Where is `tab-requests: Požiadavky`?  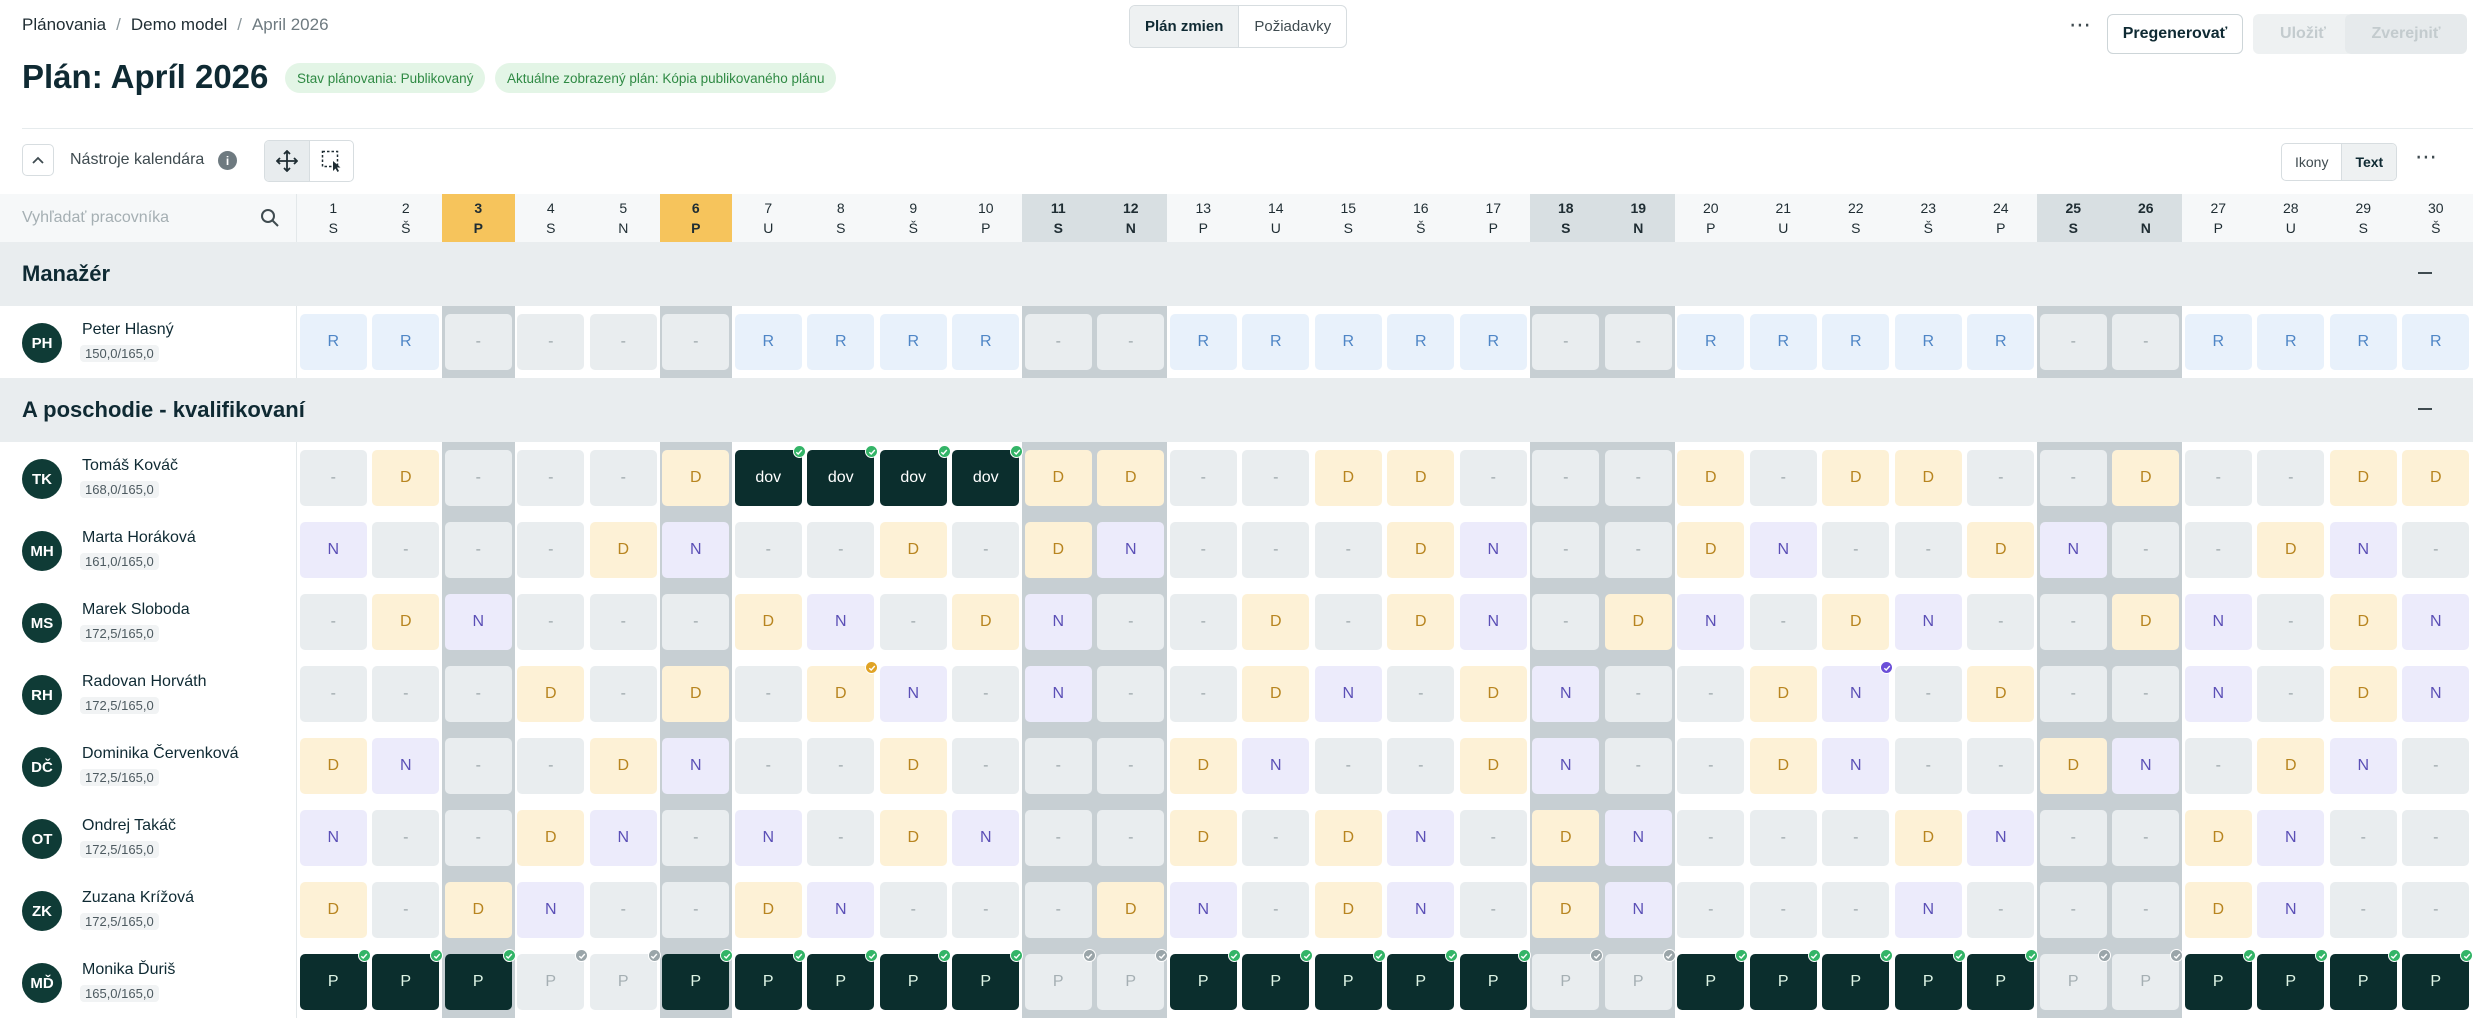 tab-requests: Požiadavky is located at coordinates (1292, 26).